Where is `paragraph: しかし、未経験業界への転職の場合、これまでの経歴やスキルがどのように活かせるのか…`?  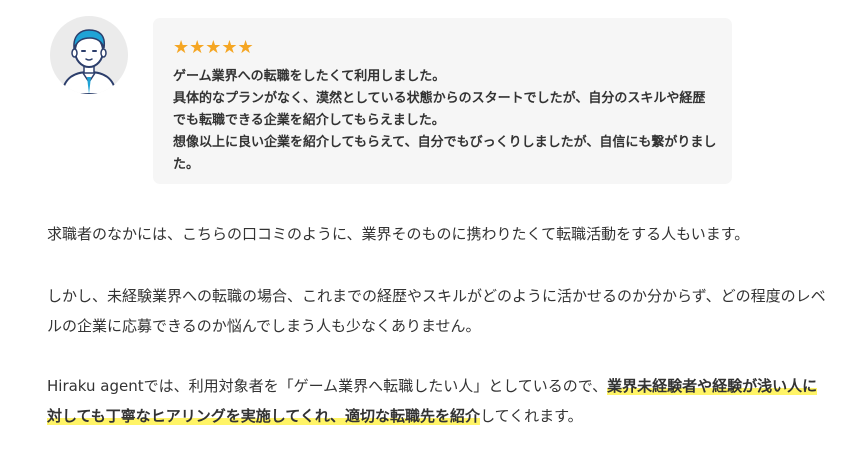 paragraph: しかし、未経験業界への転職の場合、これまでの経歴やスキルがどのように活かせるのか… is located at coordinates (436, 311).